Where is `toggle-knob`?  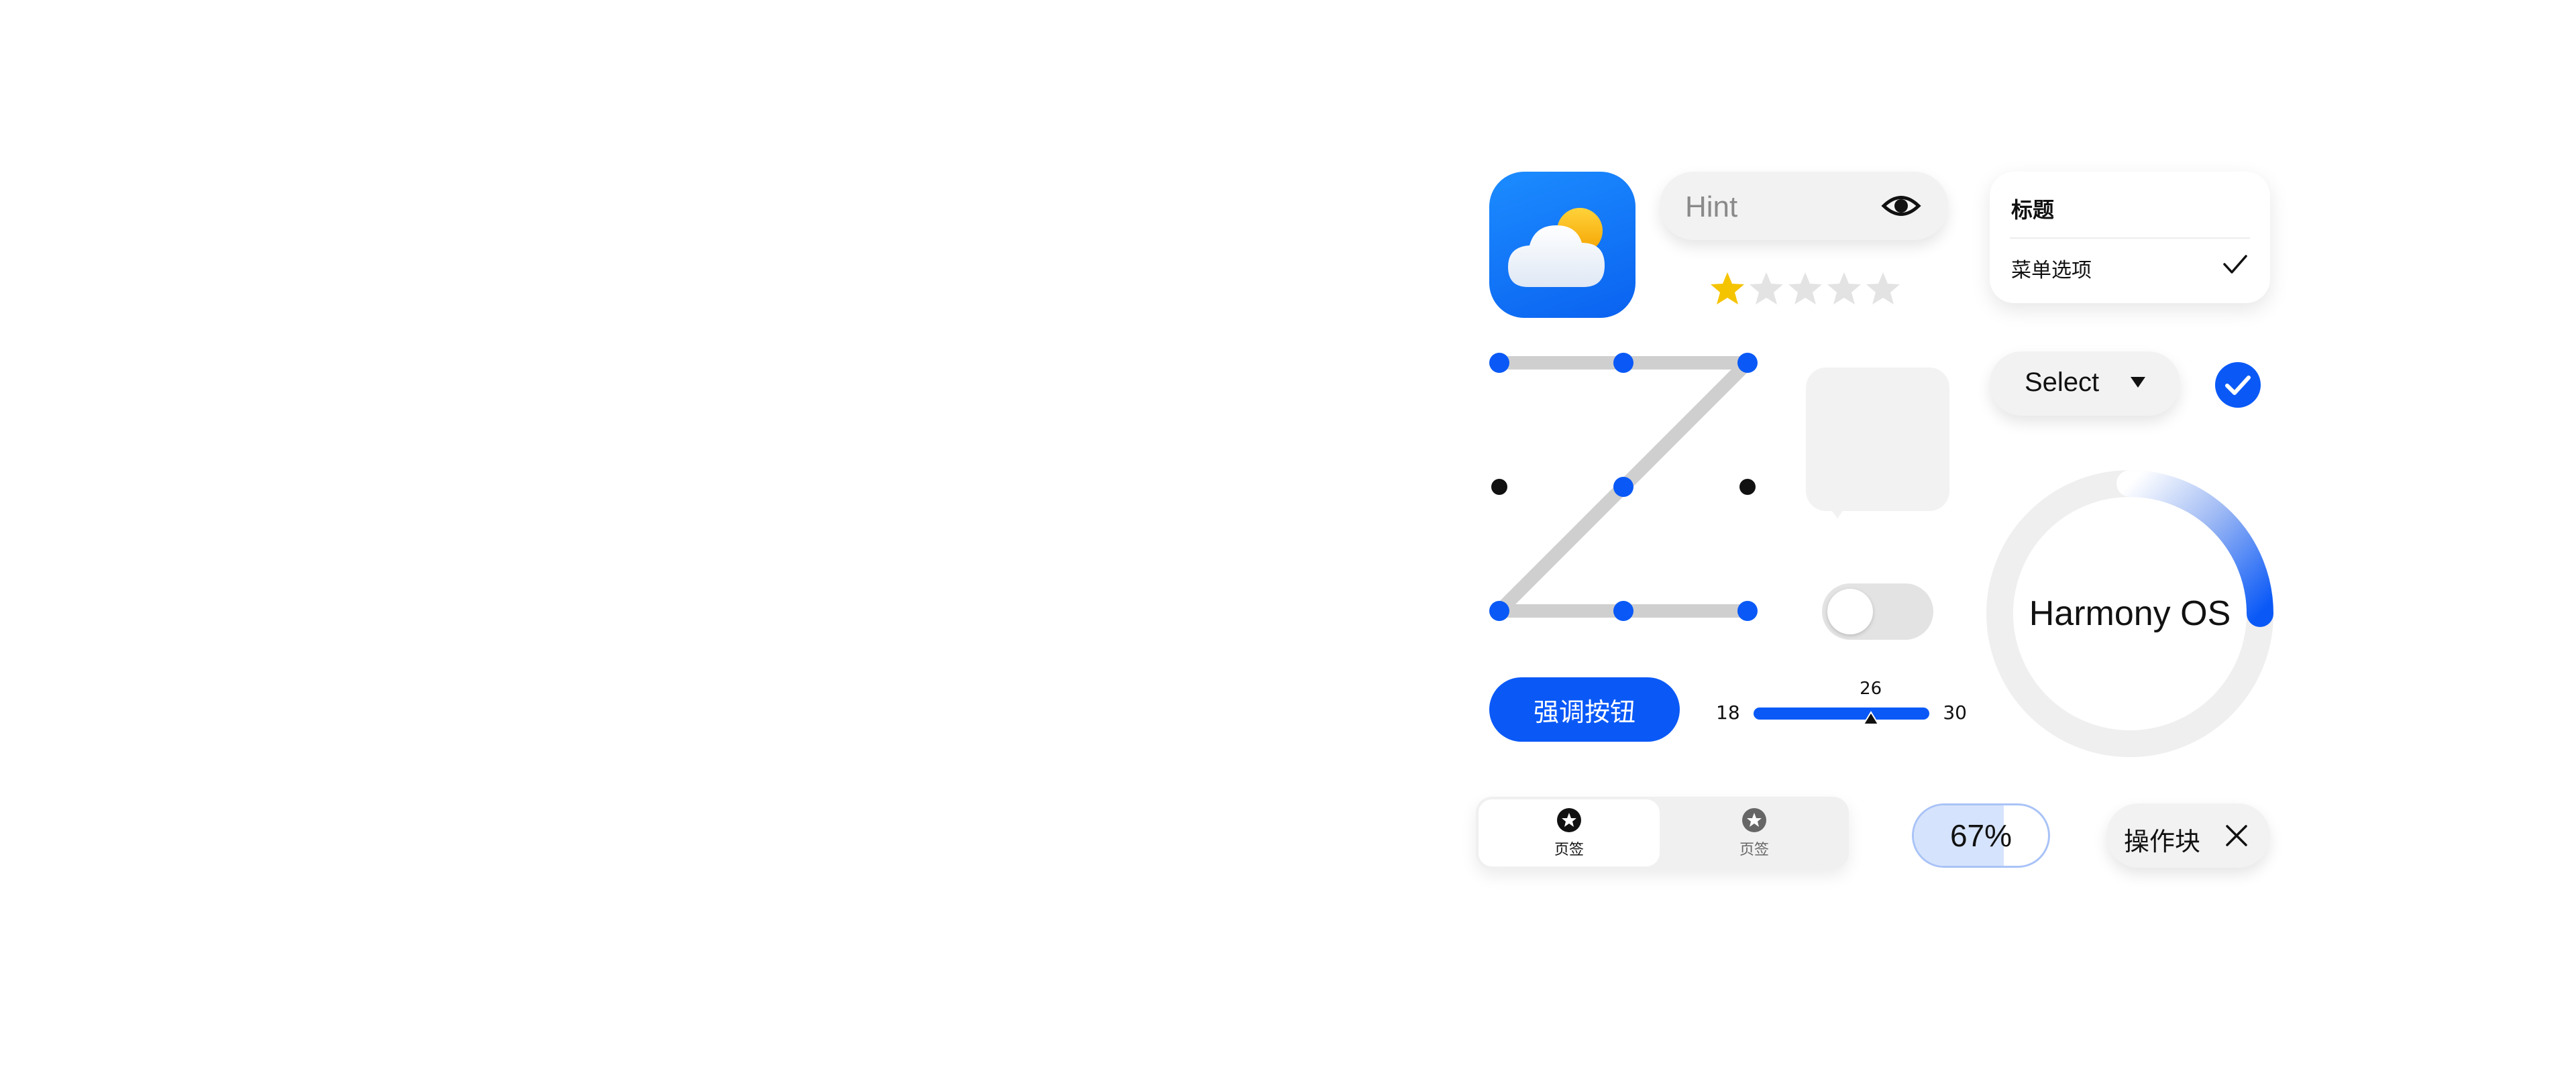
toggle-knob is located at coordinates (1850, 611).